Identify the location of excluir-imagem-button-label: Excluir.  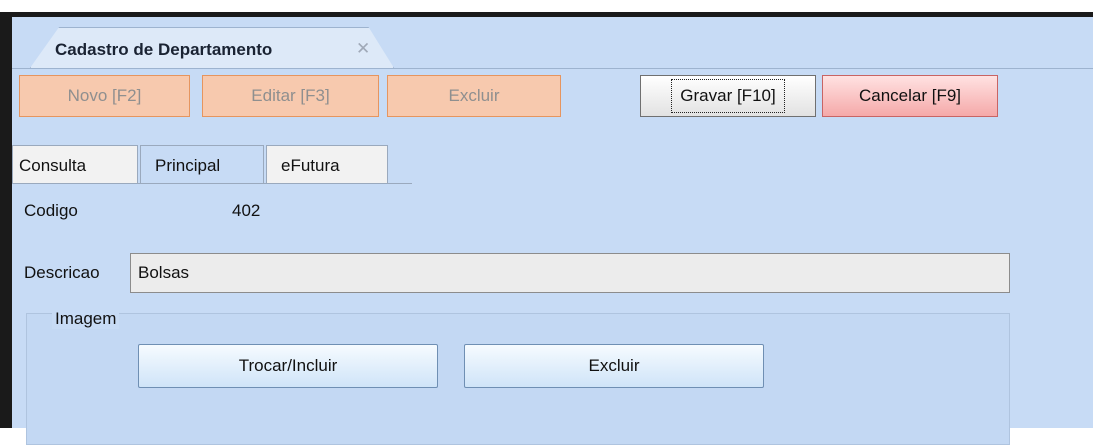
(614, 365).